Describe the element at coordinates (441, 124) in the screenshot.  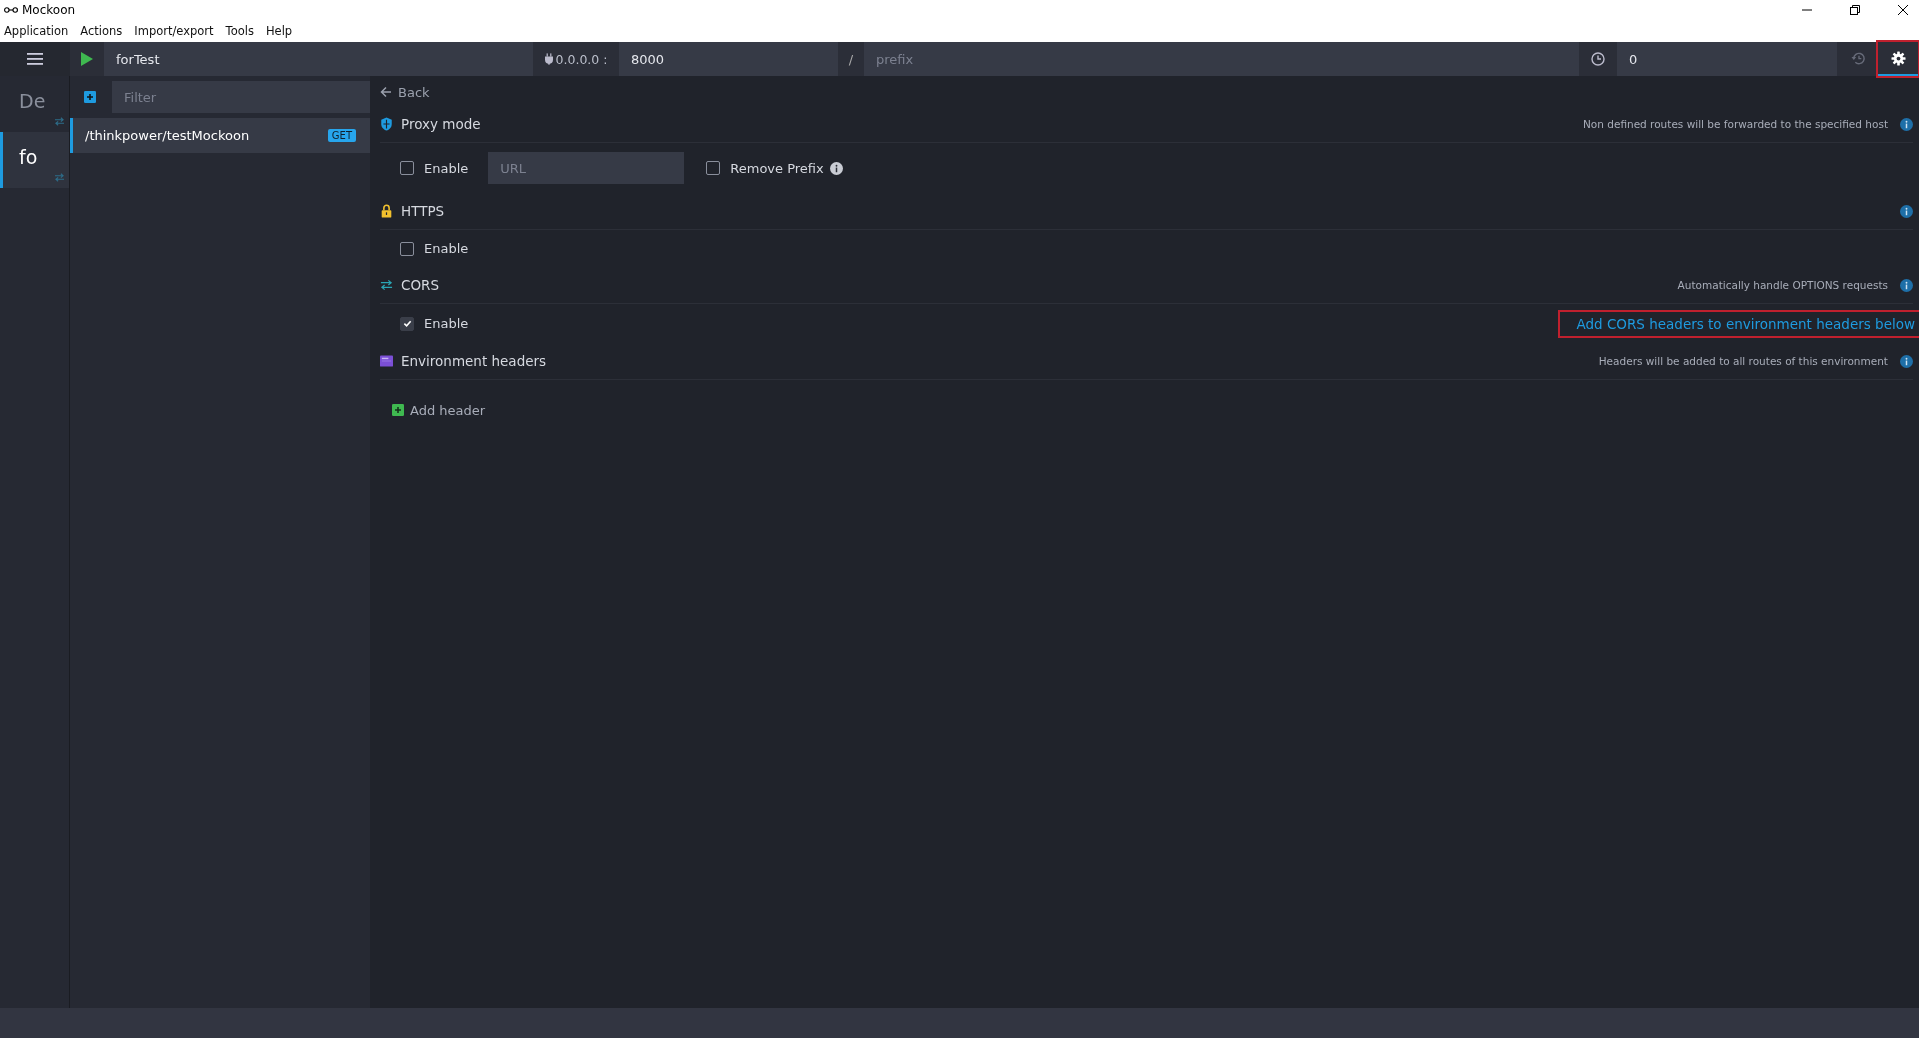
I see `section-title: Proxy mode` at that location.